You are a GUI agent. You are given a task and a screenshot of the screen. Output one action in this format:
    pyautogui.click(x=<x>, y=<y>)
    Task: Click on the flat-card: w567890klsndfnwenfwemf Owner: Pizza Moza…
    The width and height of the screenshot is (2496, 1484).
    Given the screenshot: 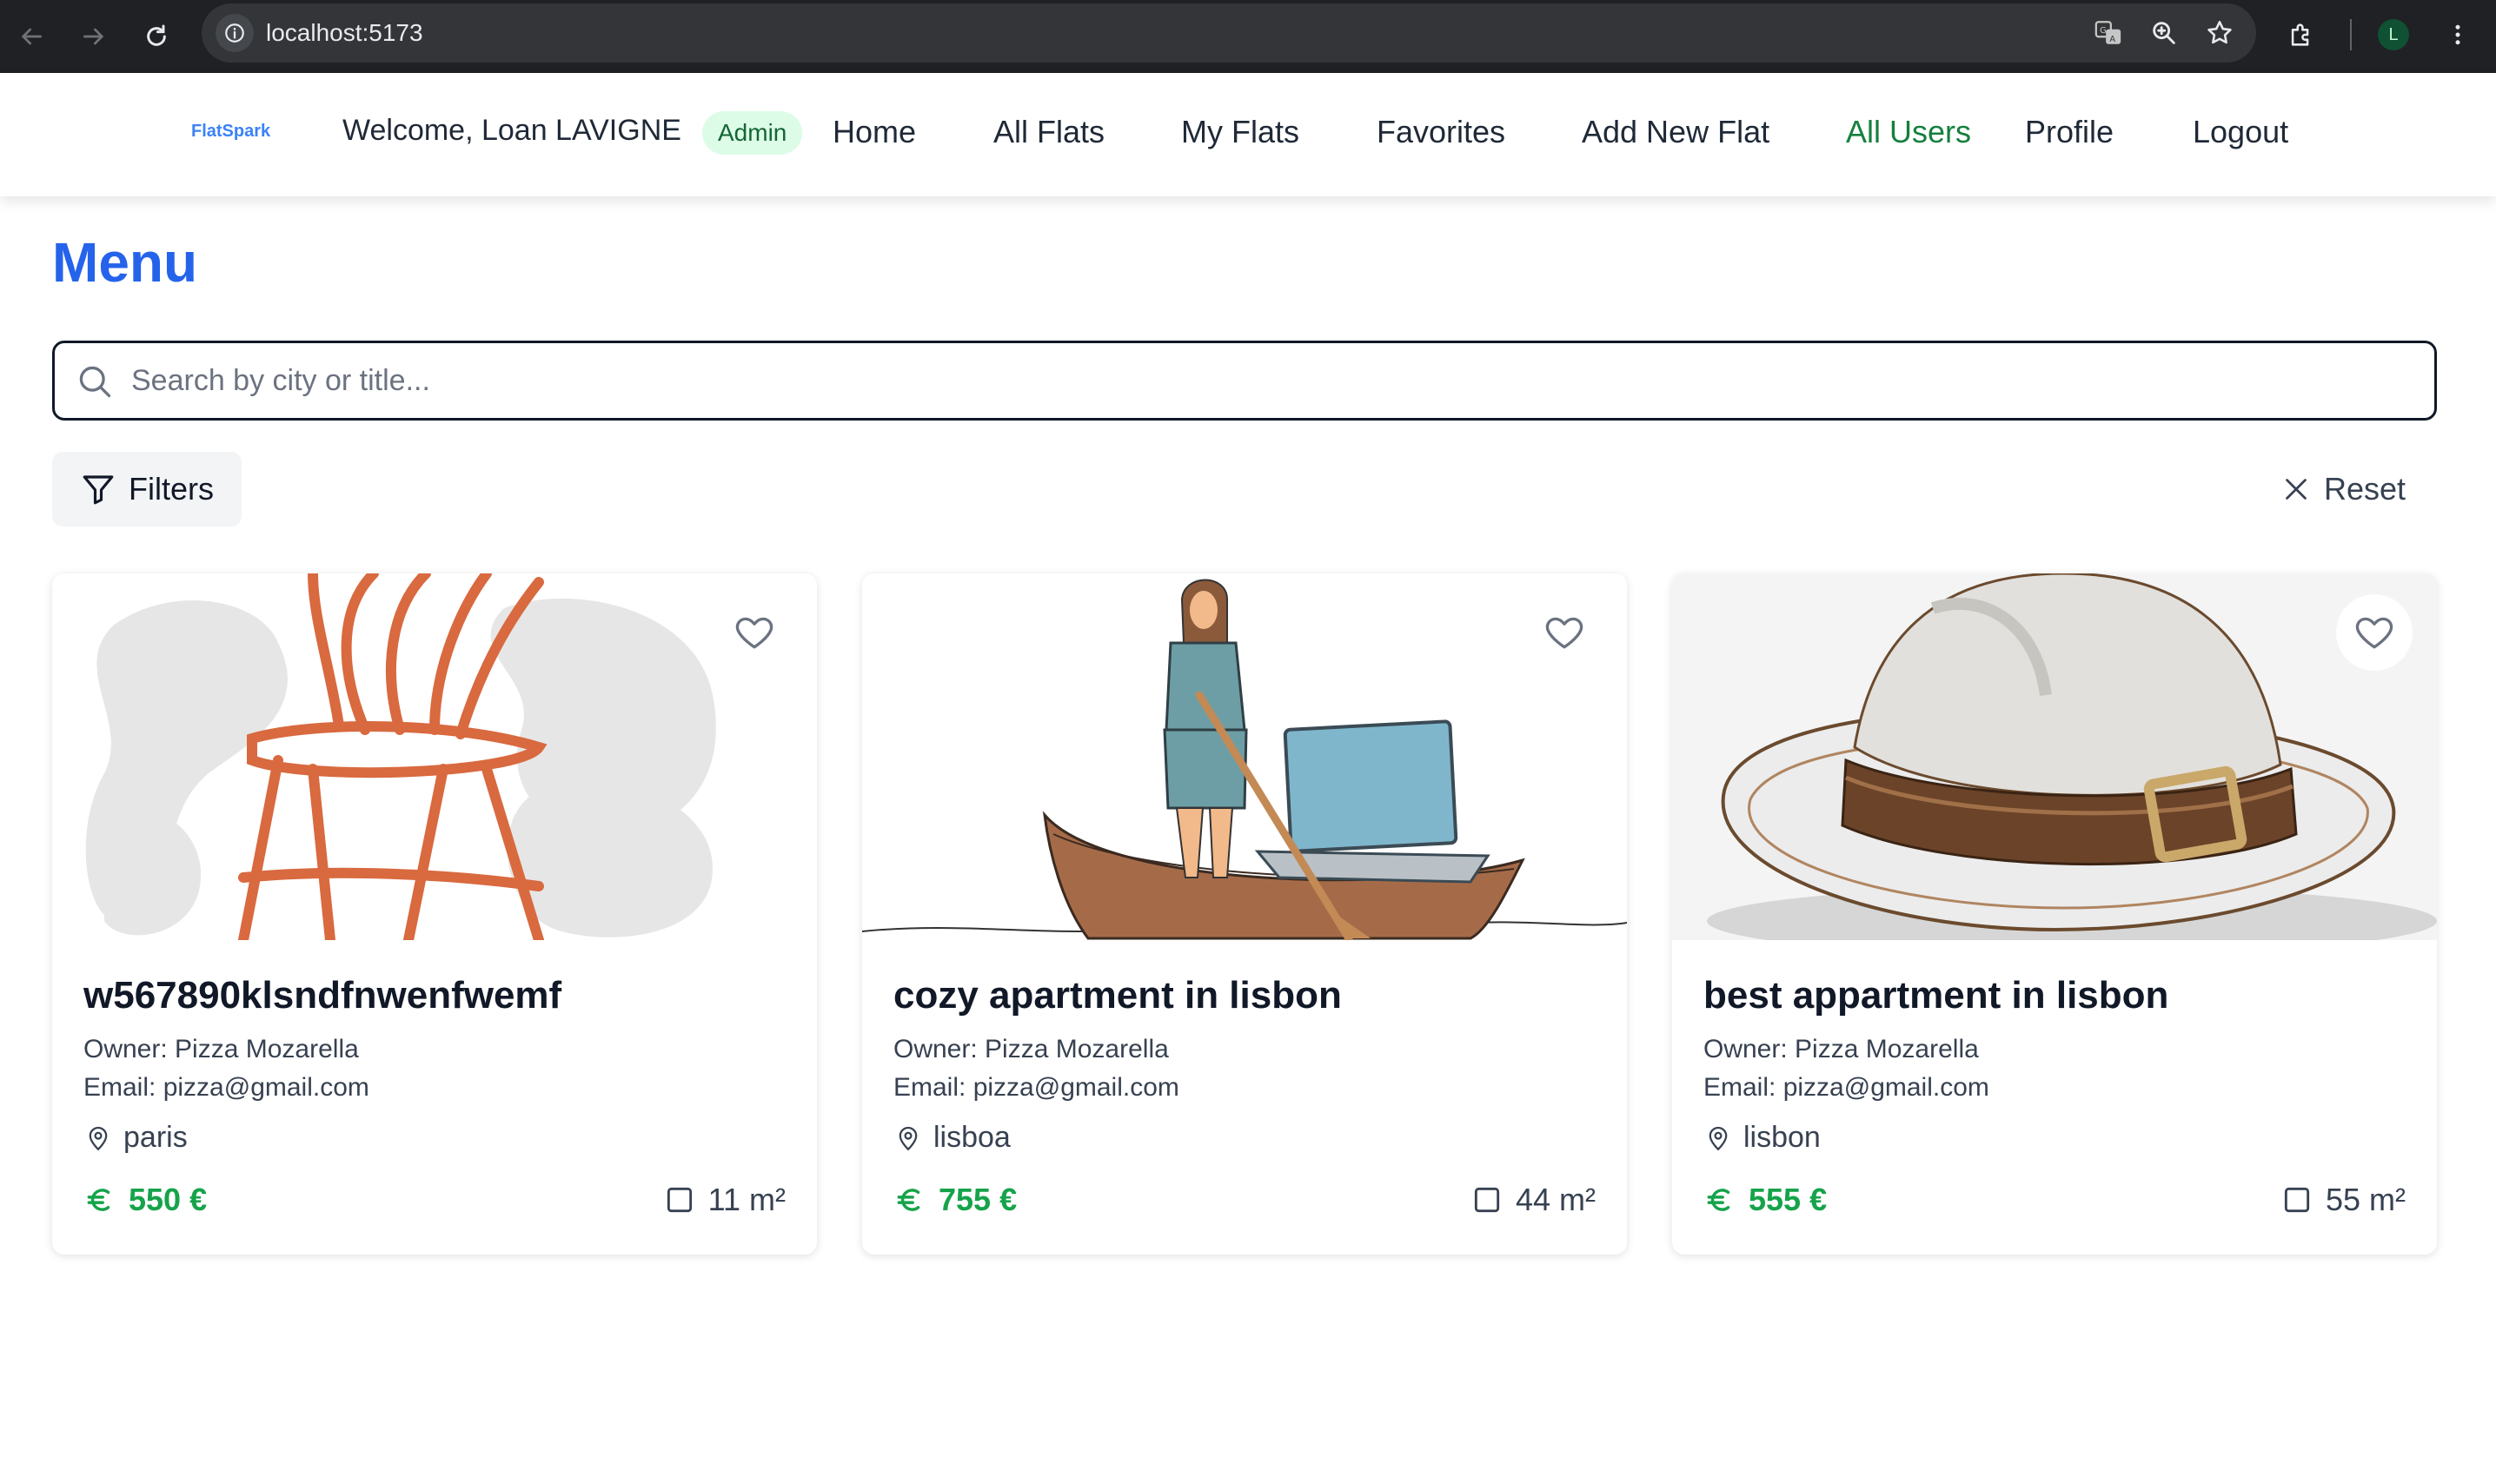 What is the action you would take?
    pyautogui.click(x=434, y=914)
    